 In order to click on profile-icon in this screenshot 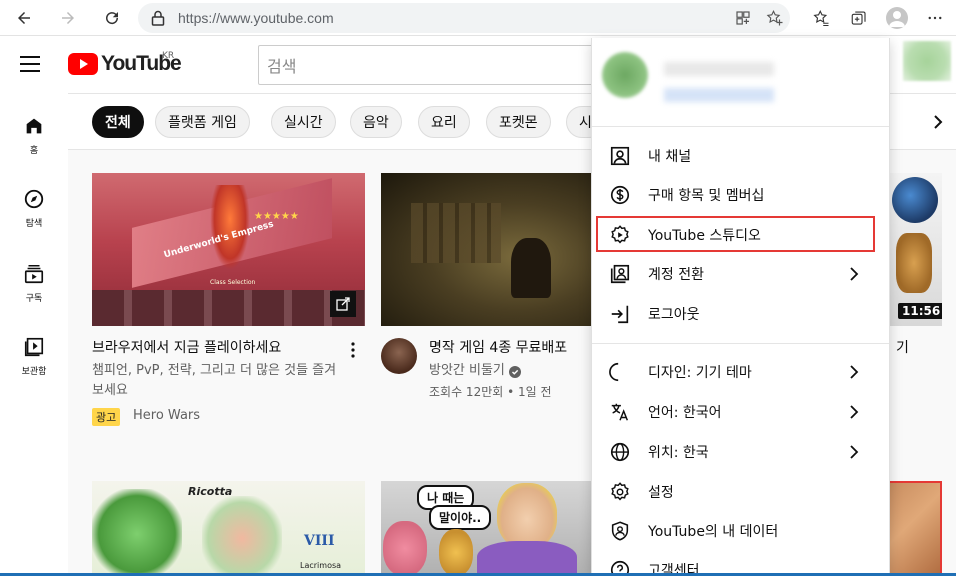, I will do `click(897, 18)`.